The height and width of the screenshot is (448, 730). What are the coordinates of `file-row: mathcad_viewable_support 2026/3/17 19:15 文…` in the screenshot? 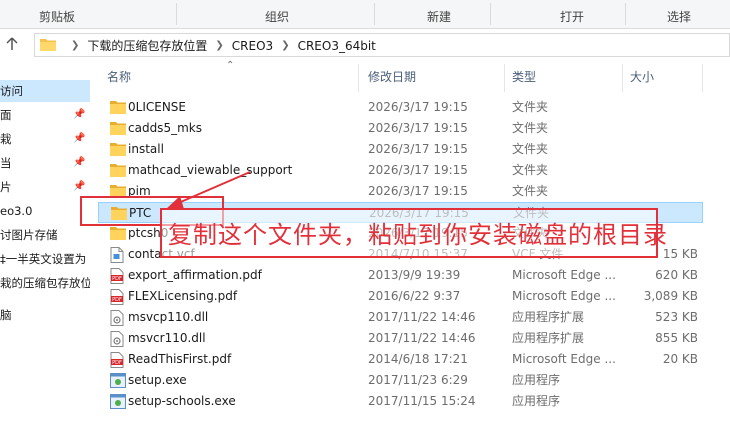 It's located at (402, 170).